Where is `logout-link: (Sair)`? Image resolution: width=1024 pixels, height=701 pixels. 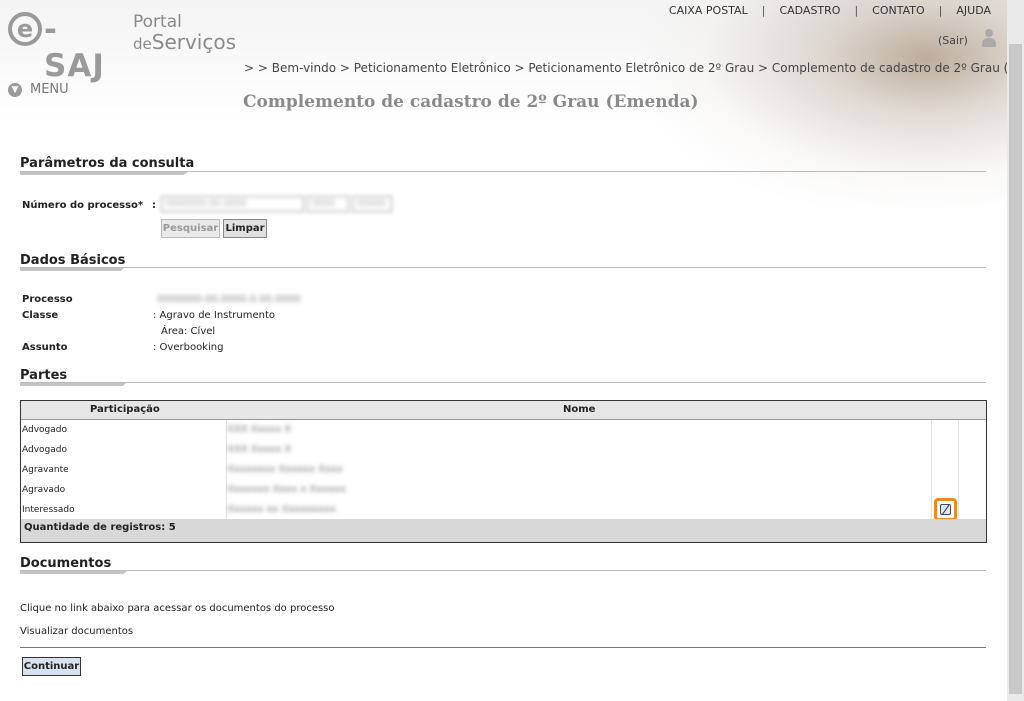
logout-link: (Sair) is located at coordinates (953, 40).